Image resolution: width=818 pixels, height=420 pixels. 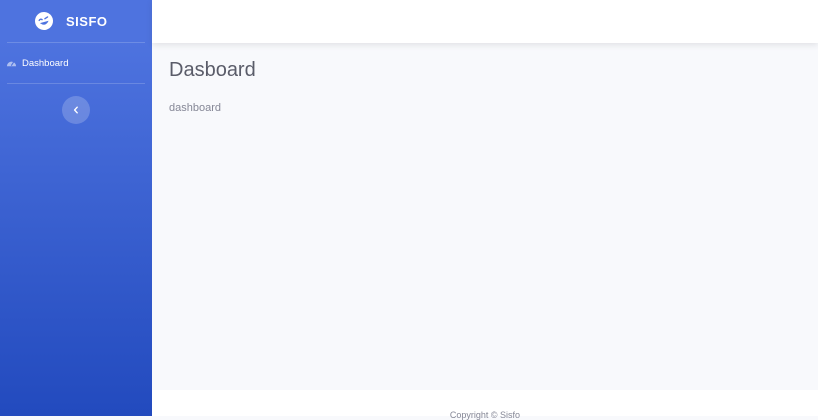 I want to click on sidebar-toggle-button, so click(x=76, y=110).